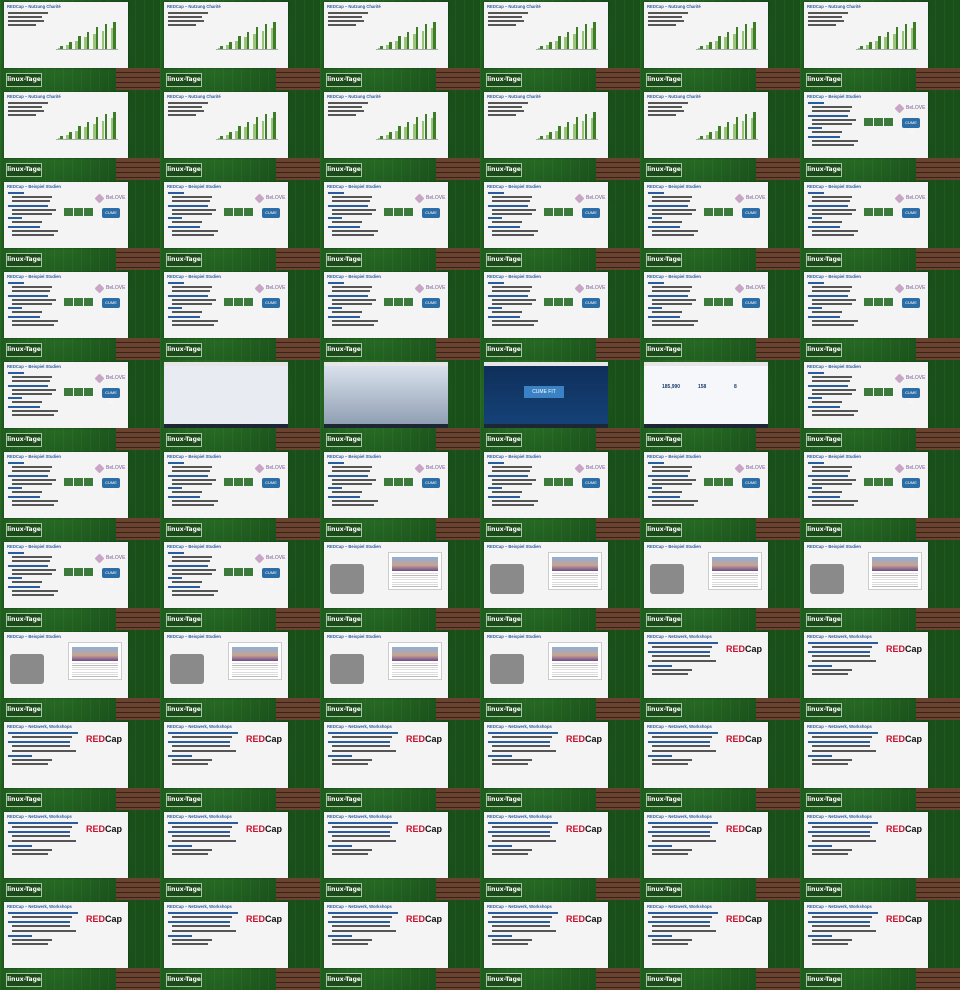 This screenshot has width=960, height=990. I want to click on video-thumbnail: 185,990 158 8 linux-Tage, so click(720, 405).